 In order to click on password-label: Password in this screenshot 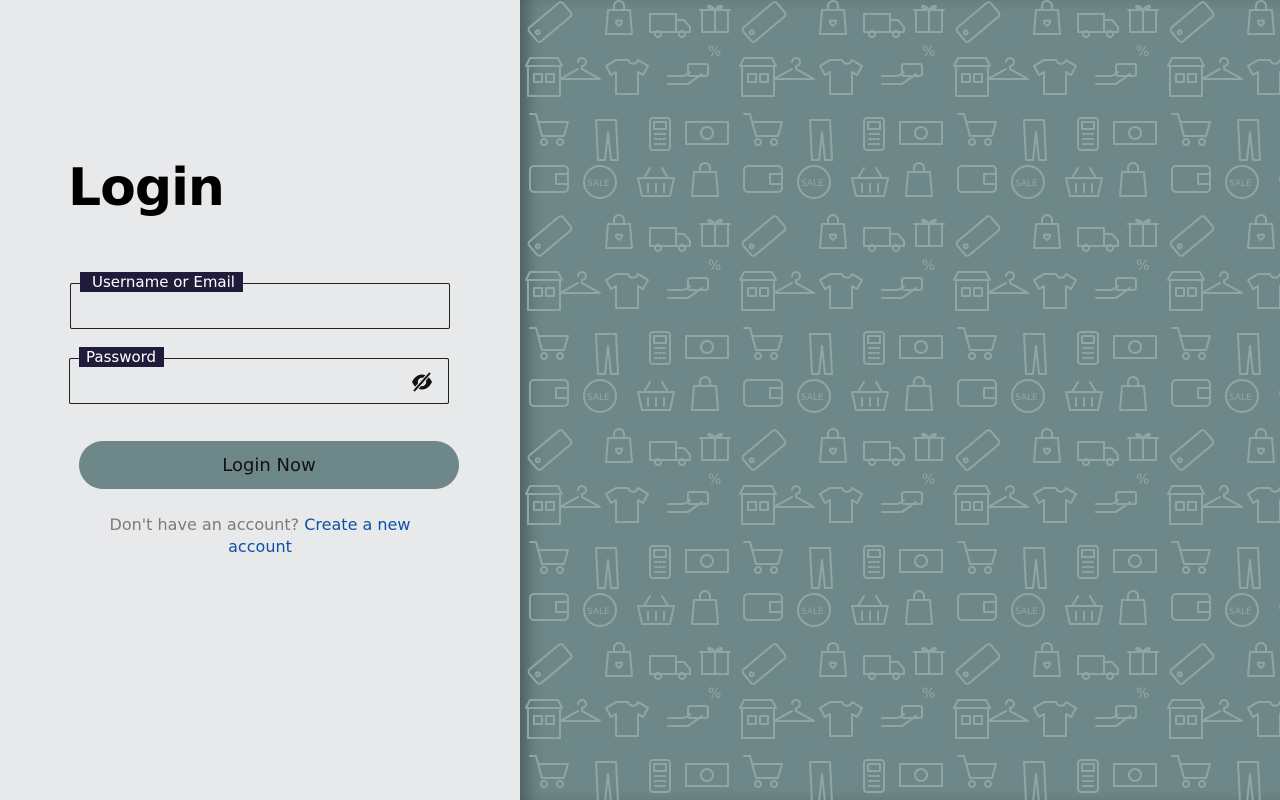, I will do `click(122, 357)`.